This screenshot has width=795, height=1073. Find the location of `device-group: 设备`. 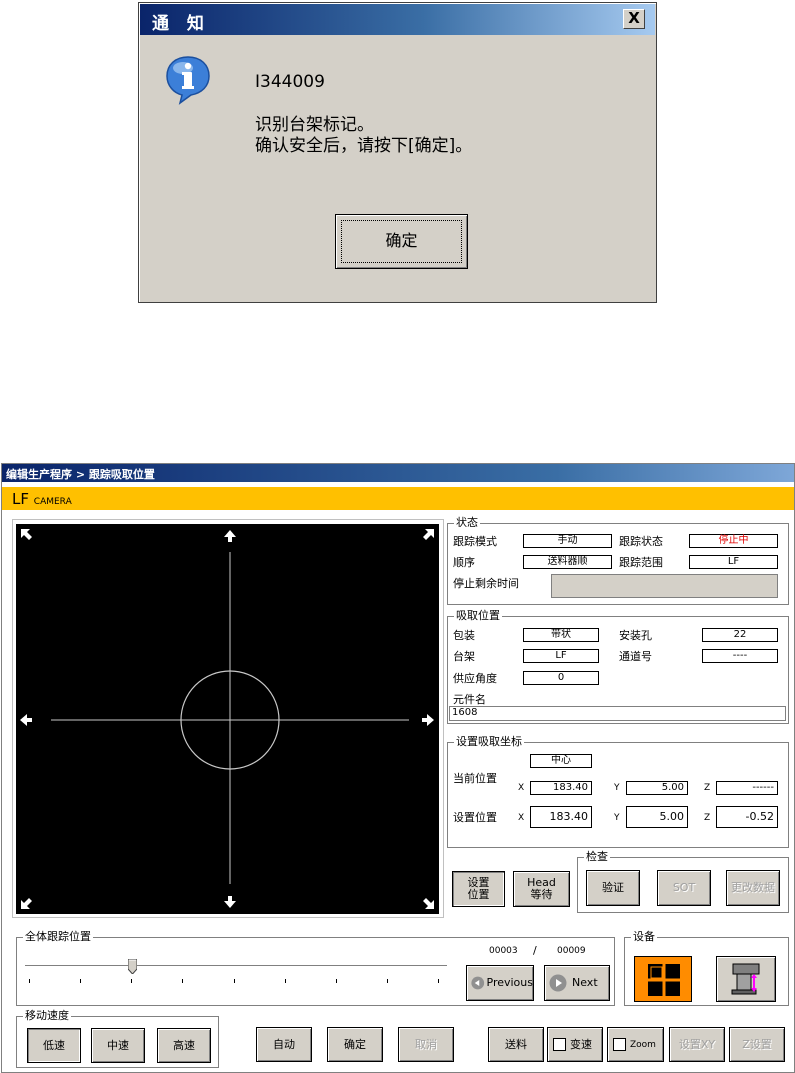

device-group: 设备 is located at coordinates (706, 968).